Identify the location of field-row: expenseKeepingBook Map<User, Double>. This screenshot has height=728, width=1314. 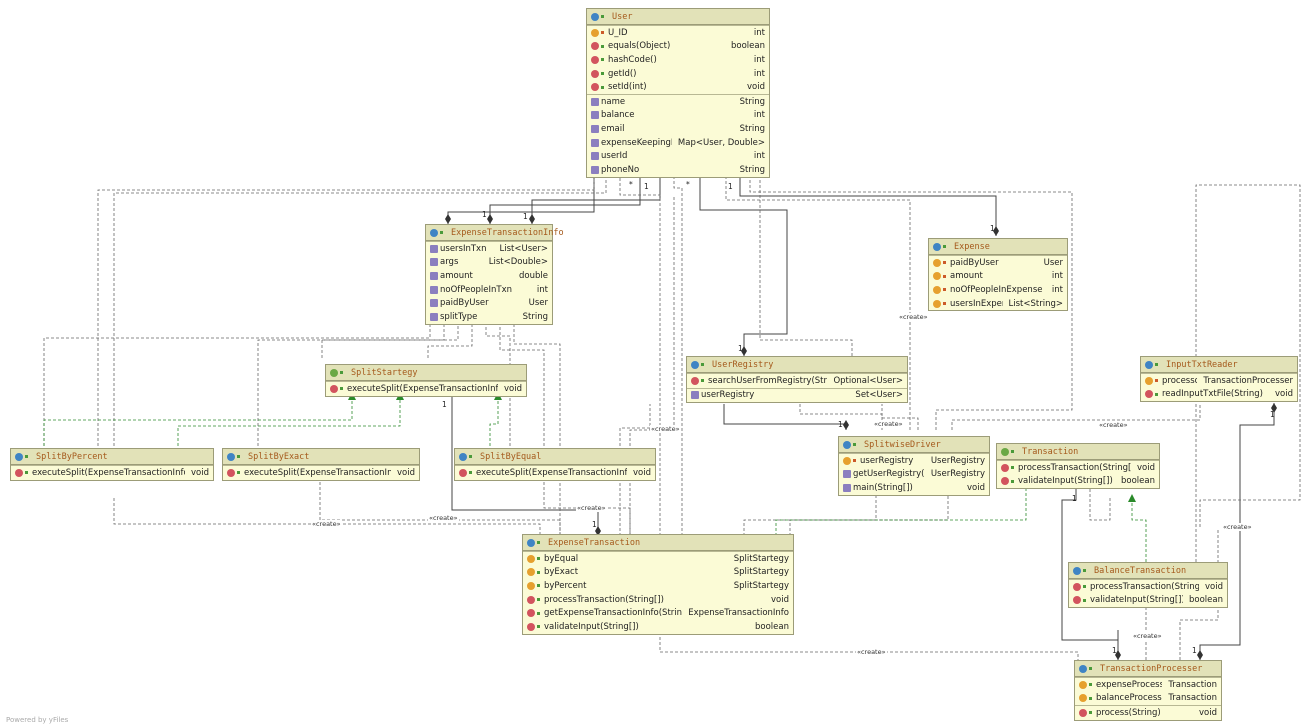
(678, 143).